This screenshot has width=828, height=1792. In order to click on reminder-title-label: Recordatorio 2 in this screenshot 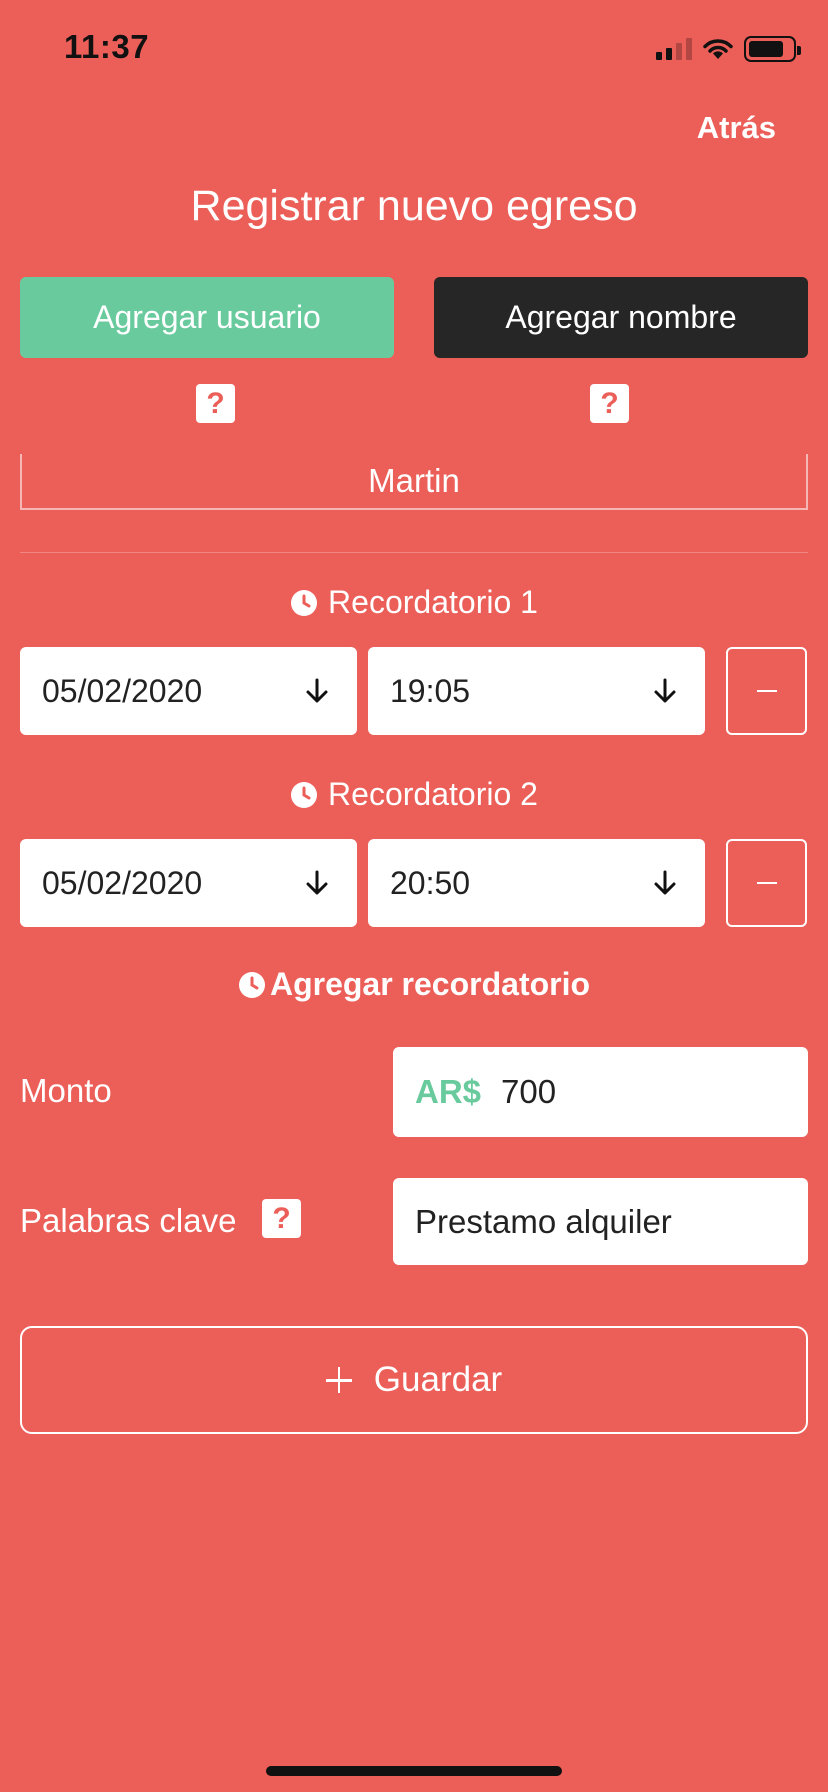, I will do `click(433, 794)`.